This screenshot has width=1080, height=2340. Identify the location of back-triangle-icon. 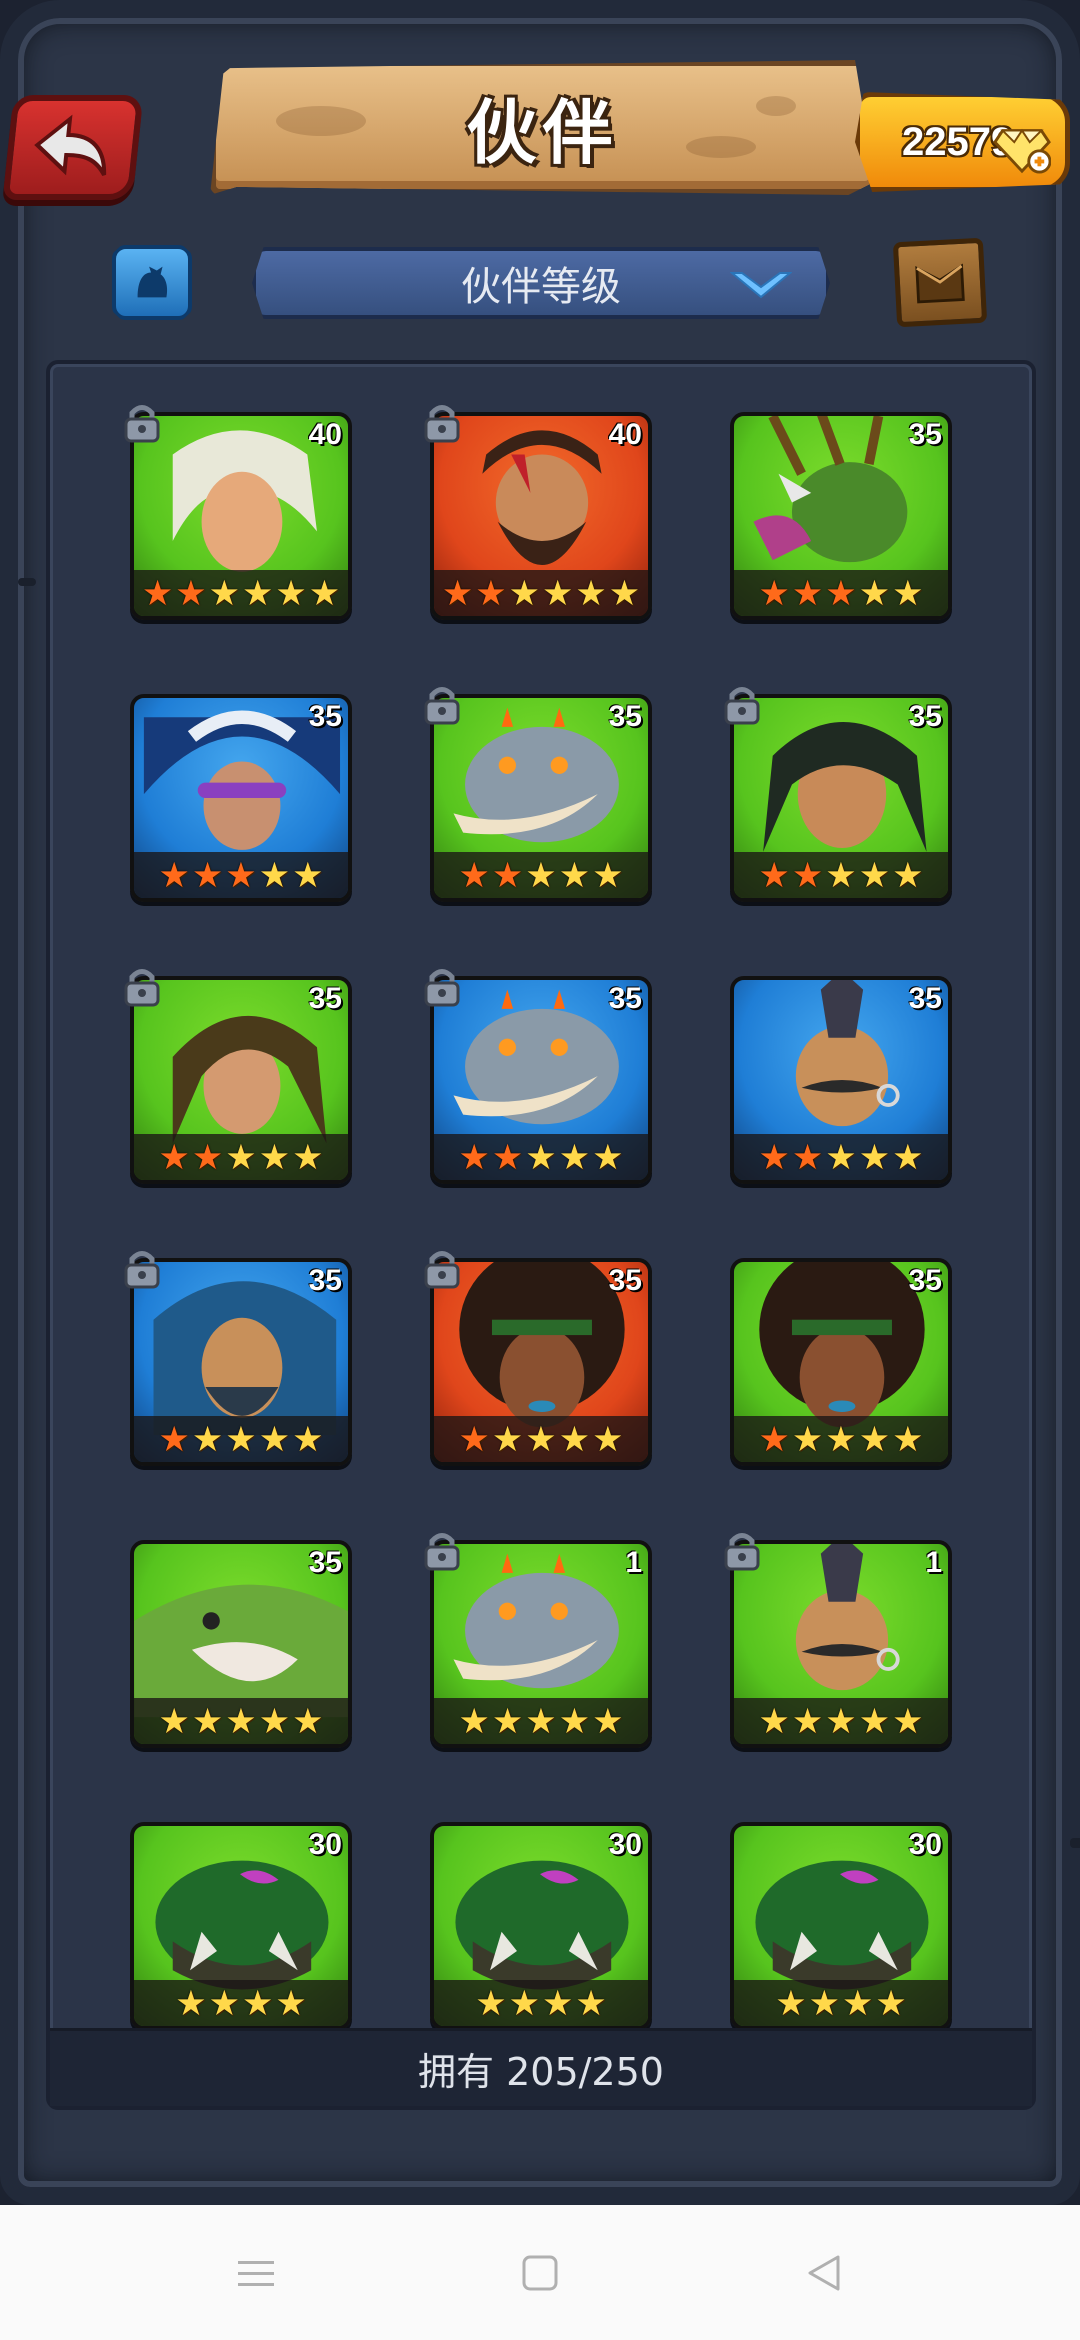
(824, 2273).